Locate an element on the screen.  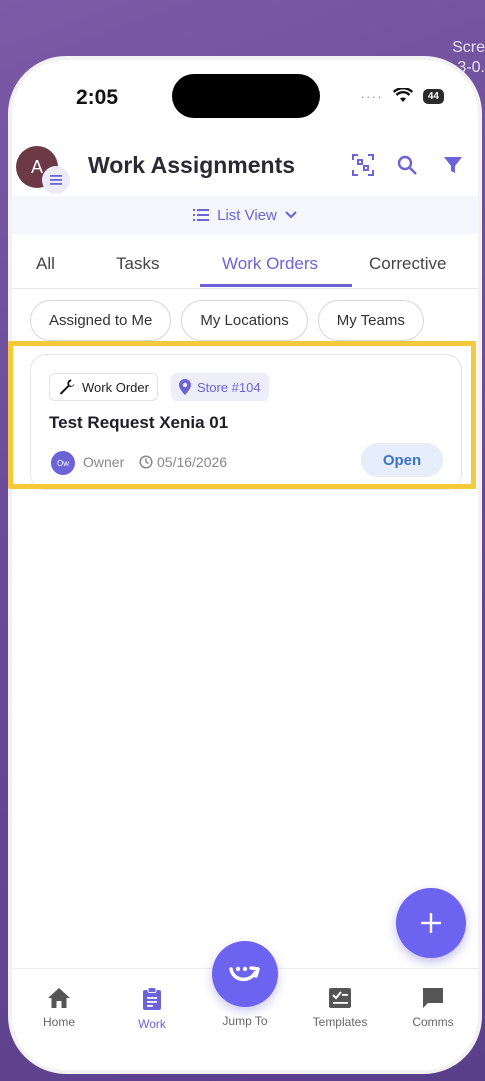
chip-my-locations: My Locations is located at coordinates (244, 320).